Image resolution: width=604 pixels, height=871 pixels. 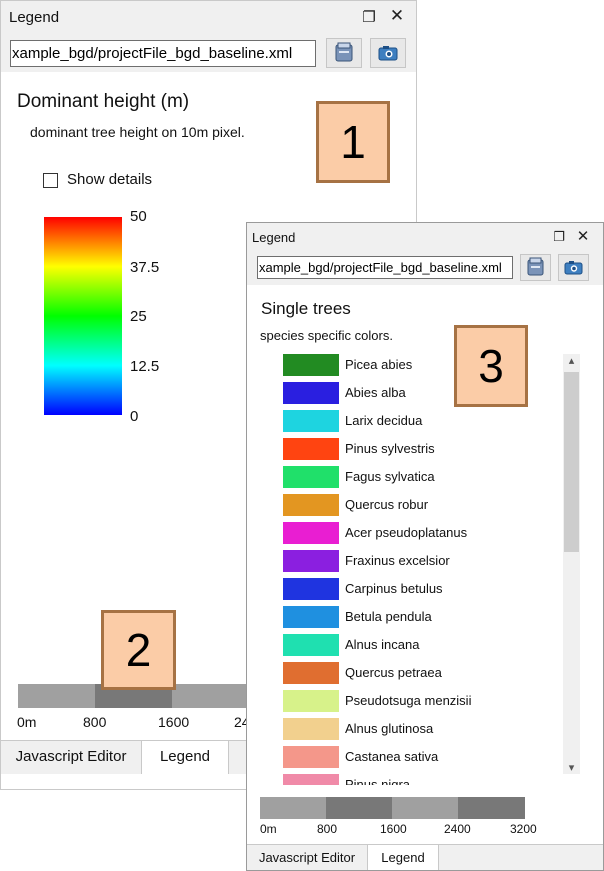 What do you see at coordinates (384, 420) in the screenshot?
I see `species-name: Larix decidua` at bounding box center [384, 420].